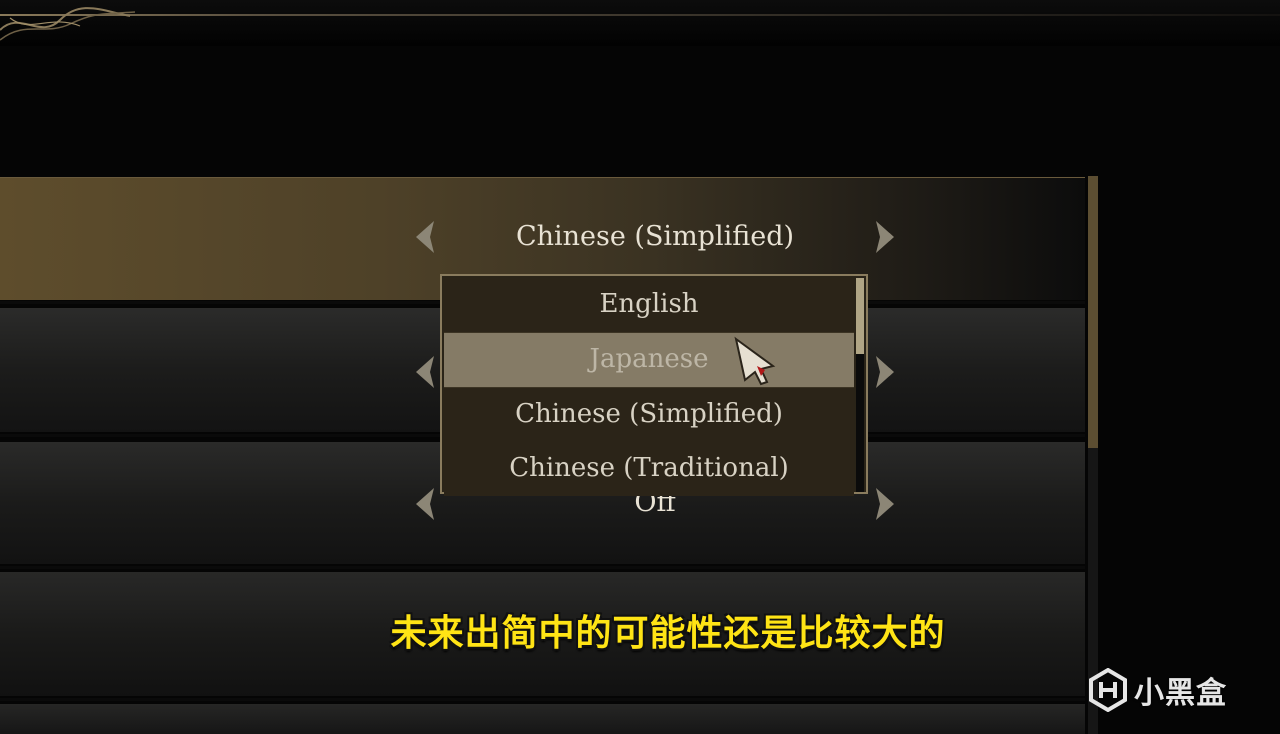  I want to click on settings-scrollbar-thumb, so click(1093, 312).